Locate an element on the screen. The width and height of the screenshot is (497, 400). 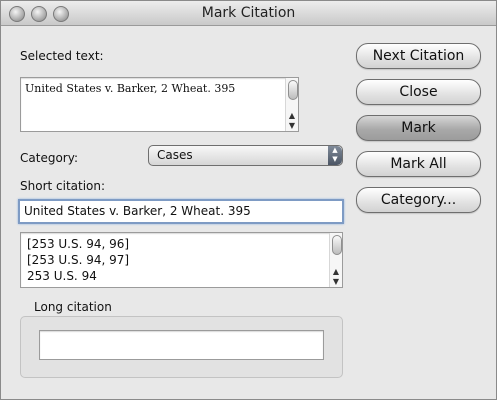
window-title: Mark Citation is located at coordinates (248, 13).